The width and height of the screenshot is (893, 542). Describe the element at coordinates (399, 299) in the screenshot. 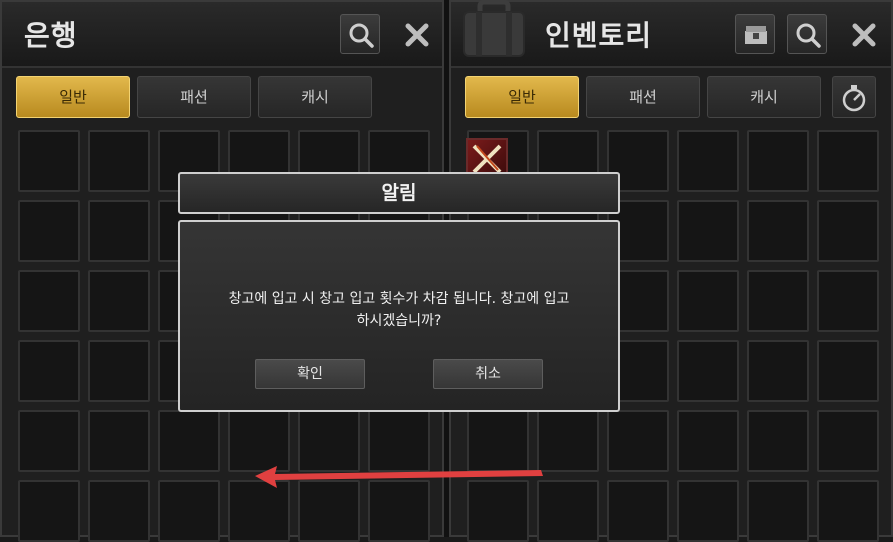

I see `dialog-message-line-1: 창고에 입고 시 창고 입고 횟수가 차감 됩니다. 창고에 입고` at that location.